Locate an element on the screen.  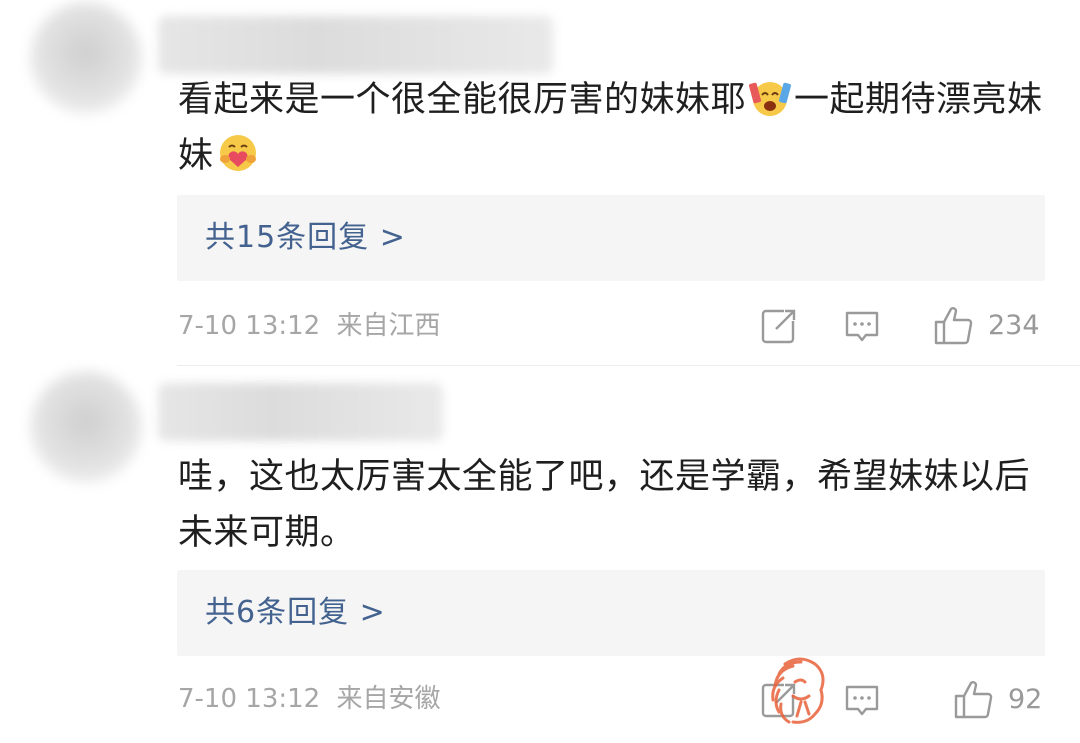
comment-text-part: 看起来是一个很全能很厉害的妹妹耶 is located at coordinates (462, 100).